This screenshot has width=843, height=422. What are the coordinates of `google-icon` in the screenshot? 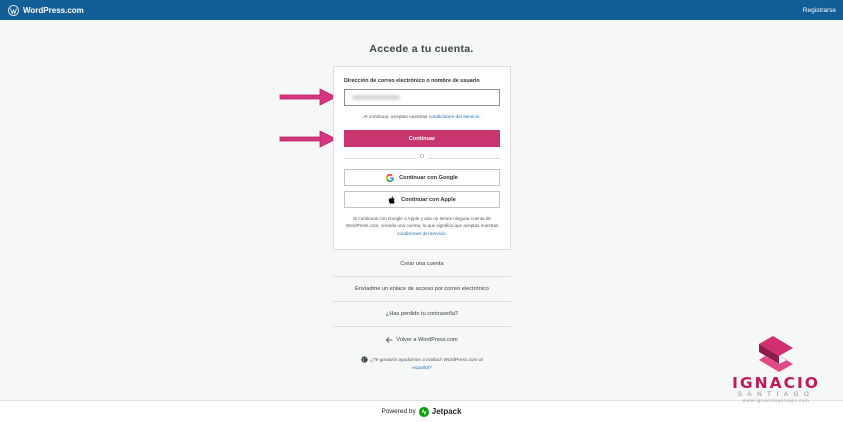 It's located at (390, 177).